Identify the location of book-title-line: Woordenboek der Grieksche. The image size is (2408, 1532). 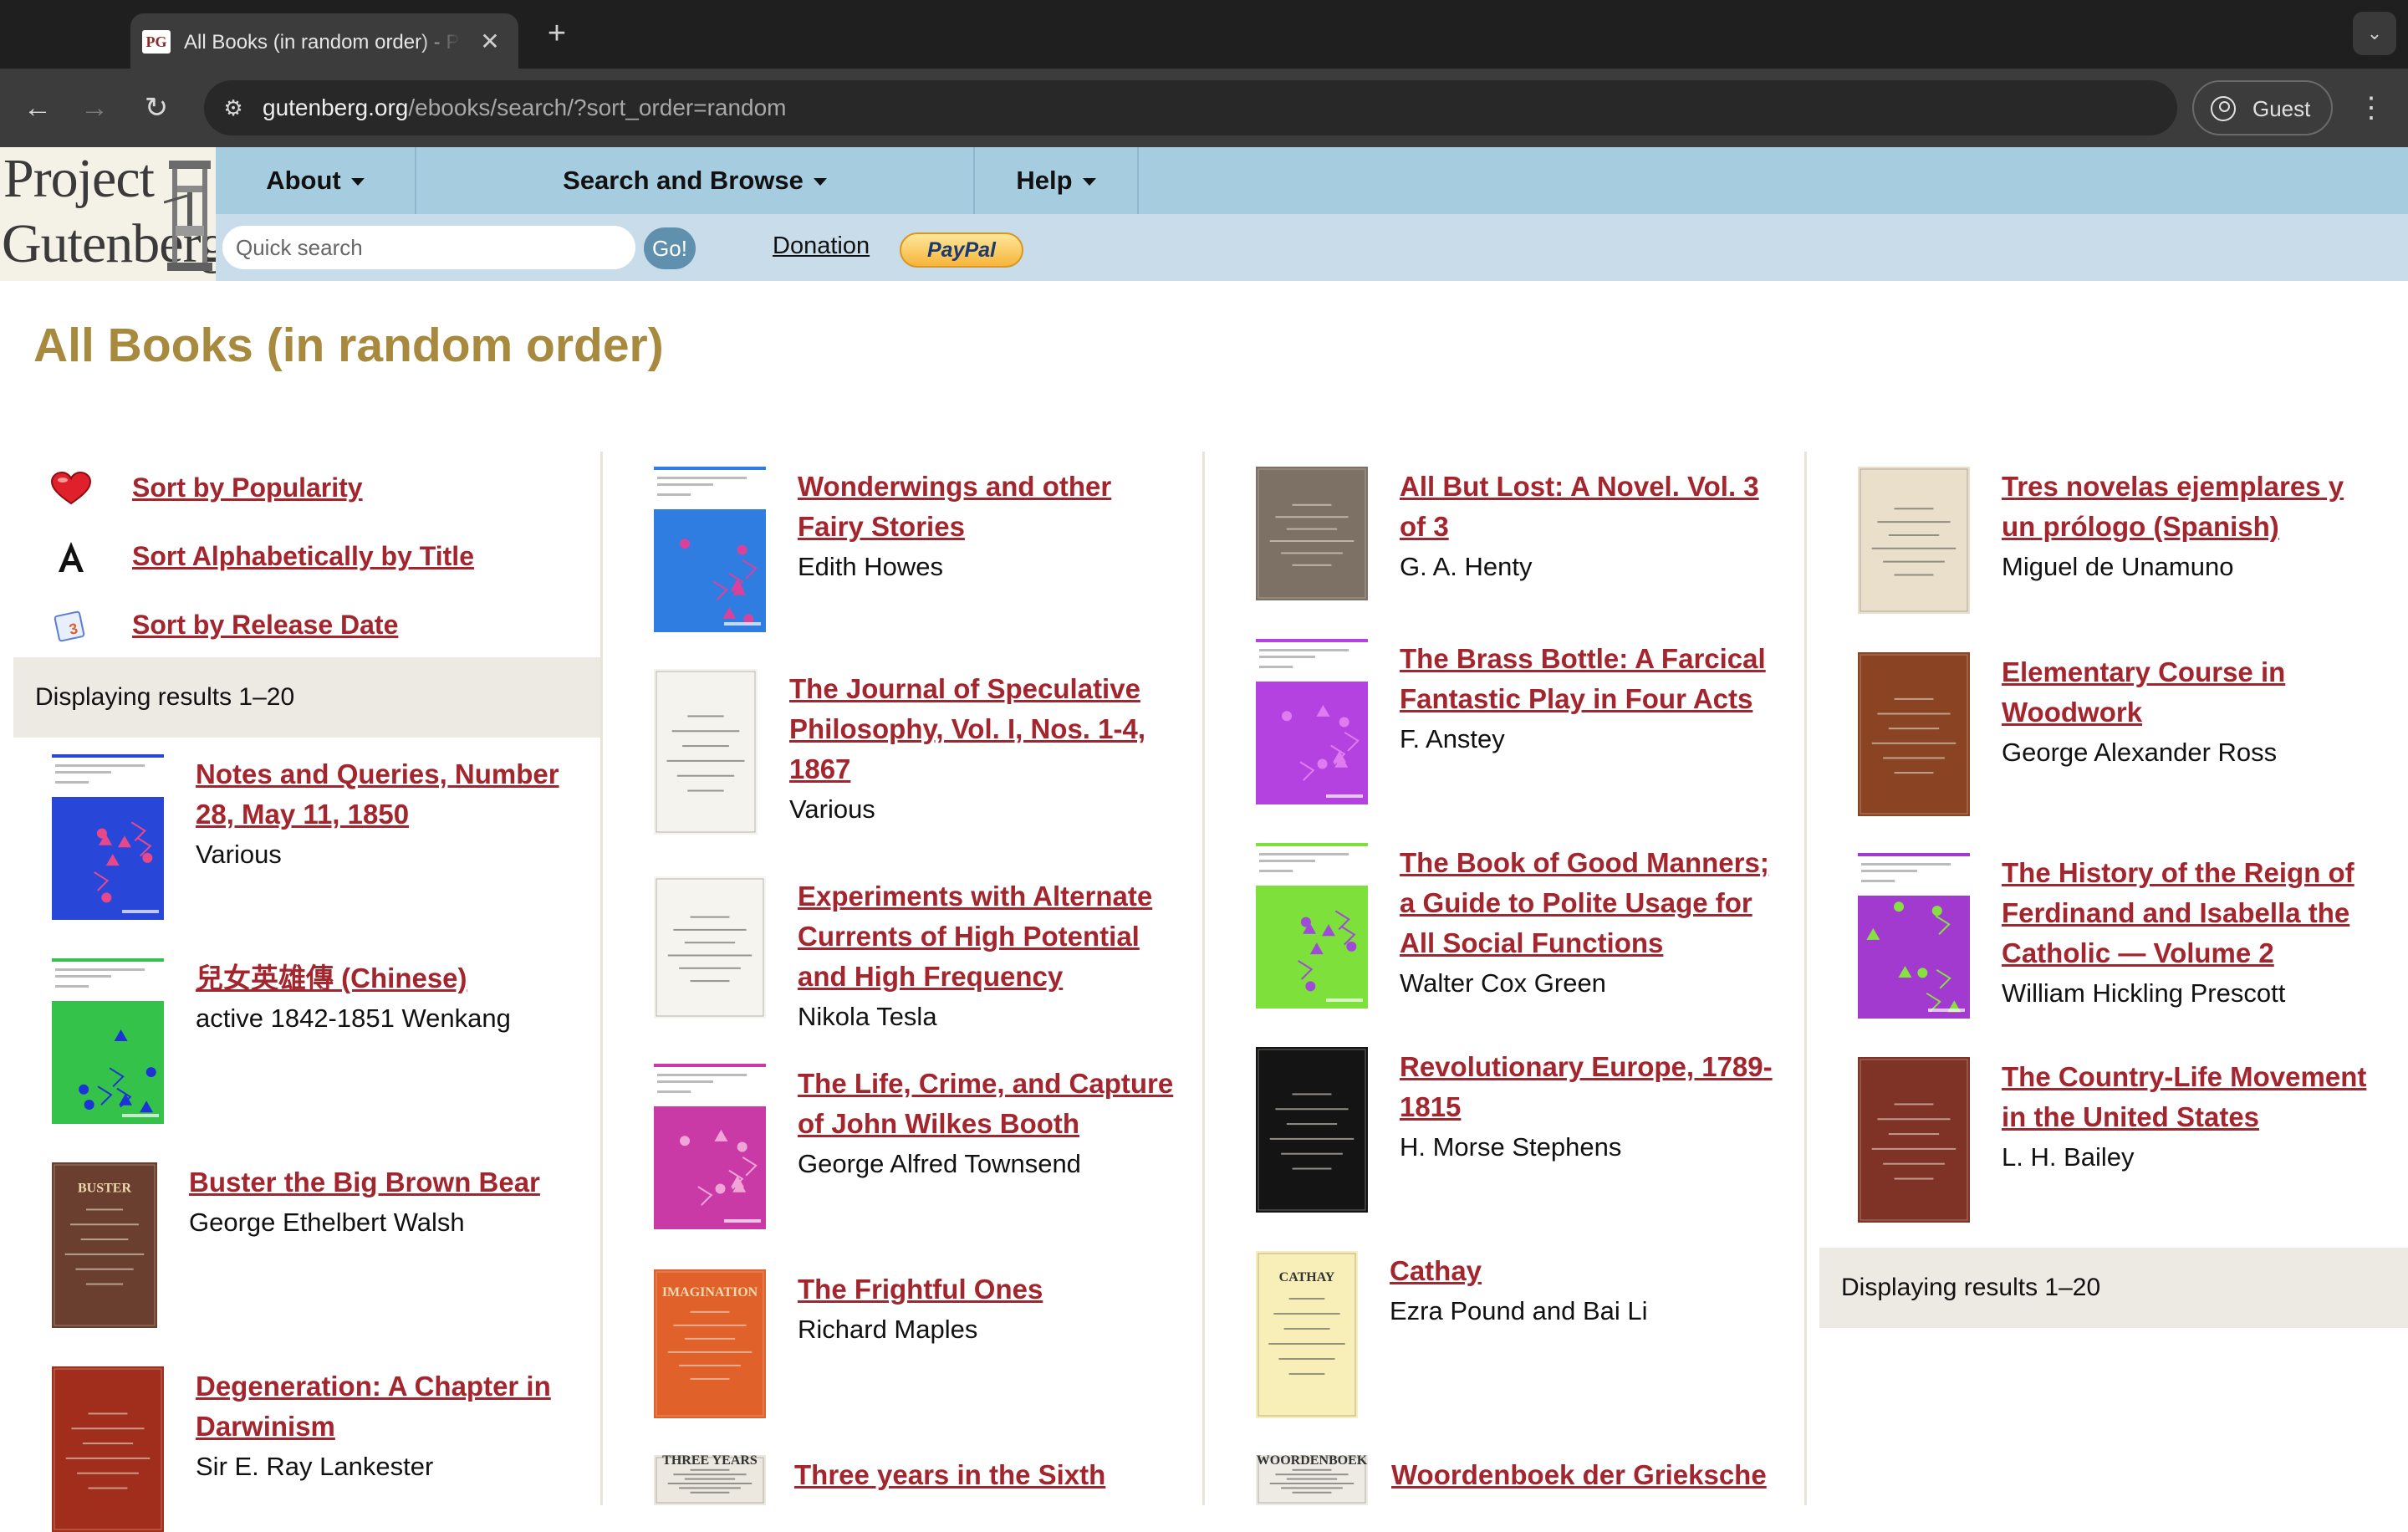
(1626, 1475).